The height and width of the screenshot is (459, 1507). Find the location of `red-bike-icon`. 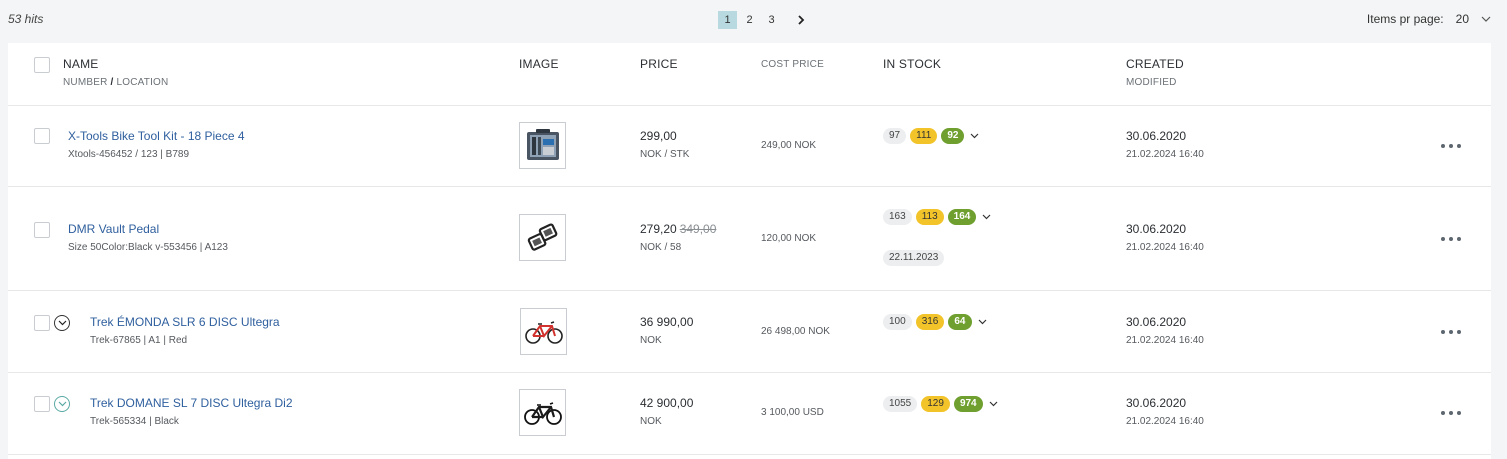

red-bike-icon is located at coordinates (543, 331).